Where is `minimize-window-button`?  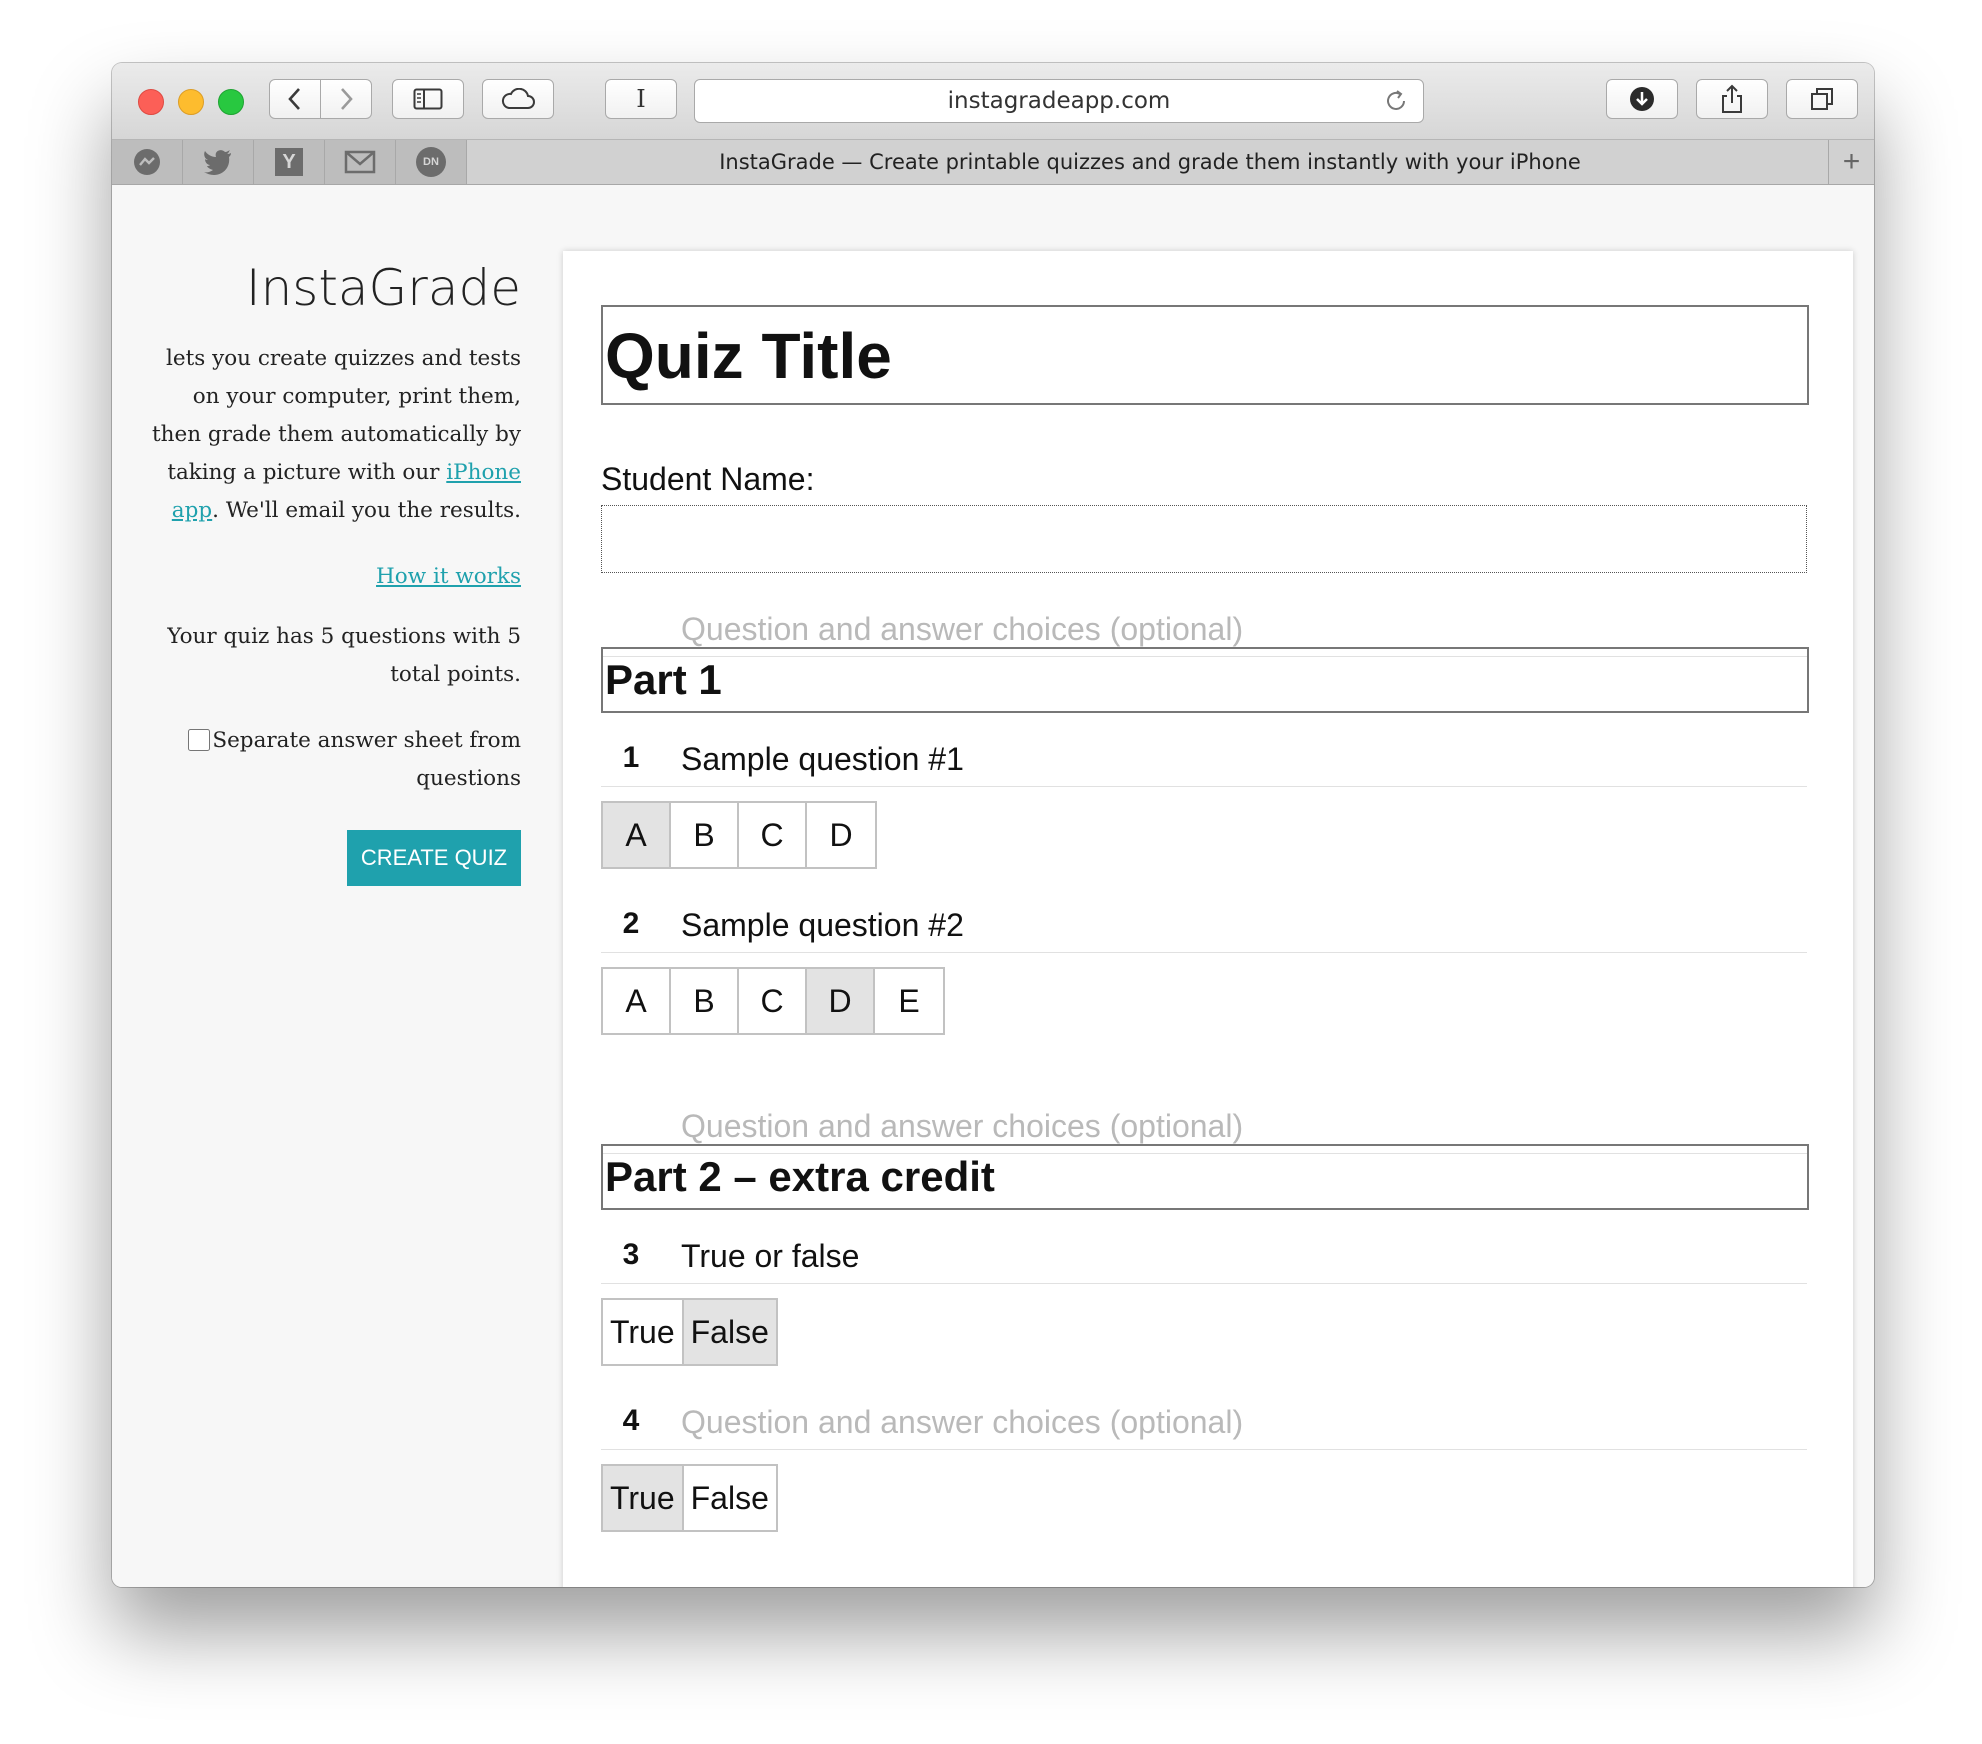 minimize-window-button is located at coordinates (191, 102).